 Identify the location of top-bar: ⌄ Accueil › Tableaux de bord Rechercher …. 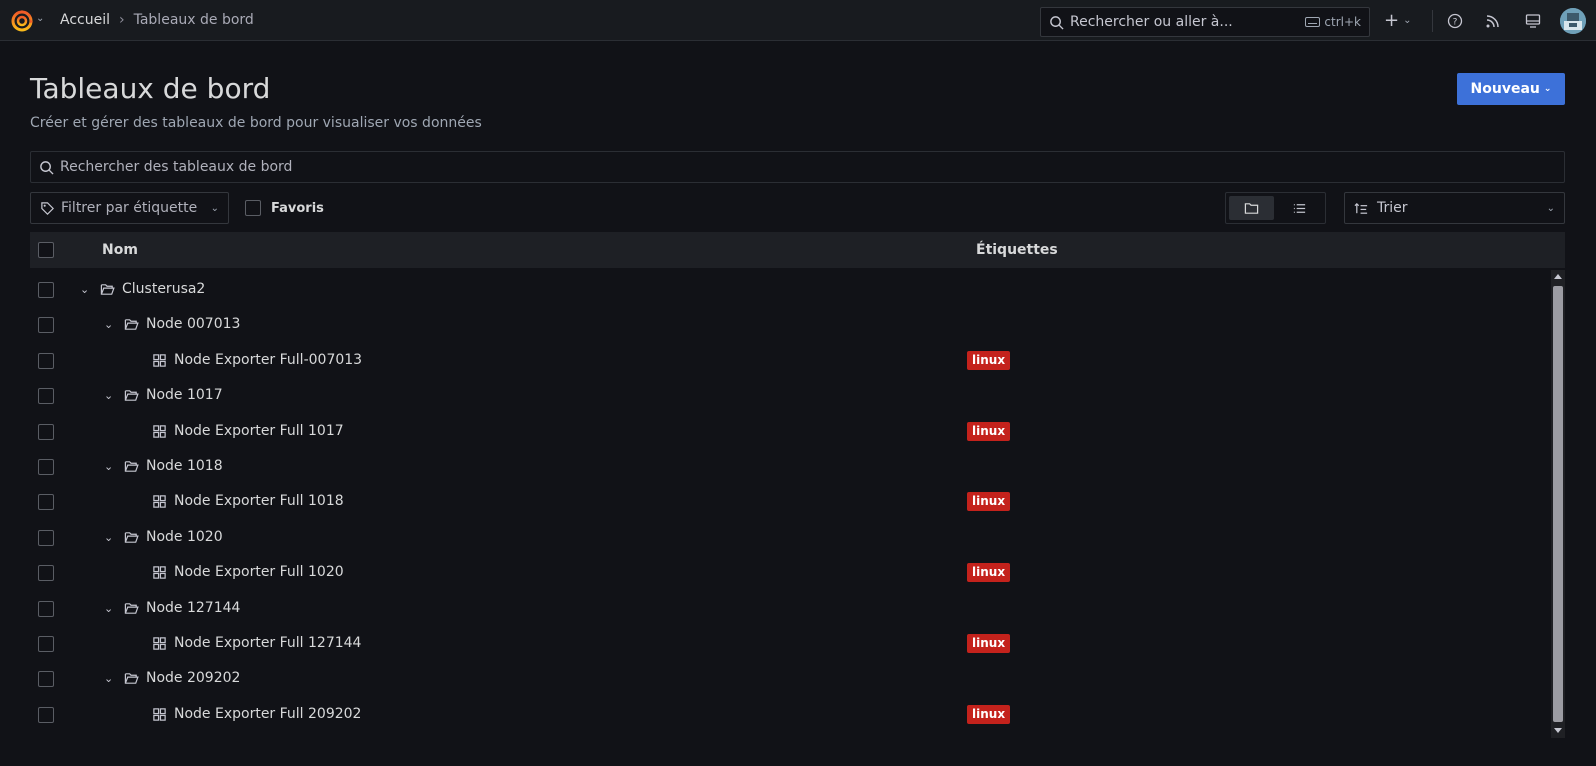
(798, 20).